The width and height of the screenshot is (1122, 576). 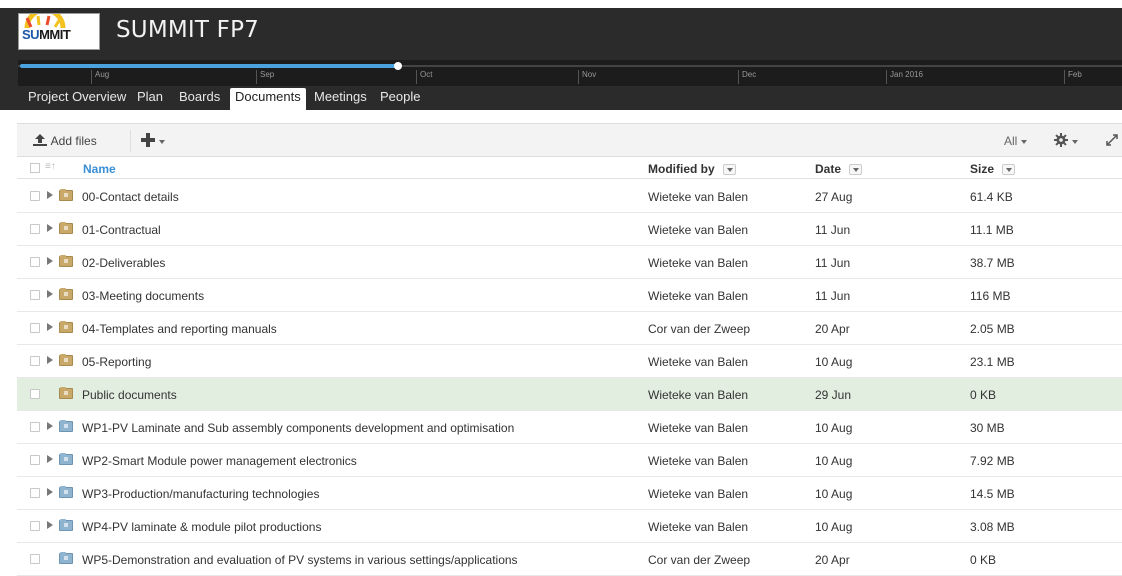 What do you see at coordinates (993, 169) in the screenshot?
I see `column-size: Size` at bounding box center [993, 169].